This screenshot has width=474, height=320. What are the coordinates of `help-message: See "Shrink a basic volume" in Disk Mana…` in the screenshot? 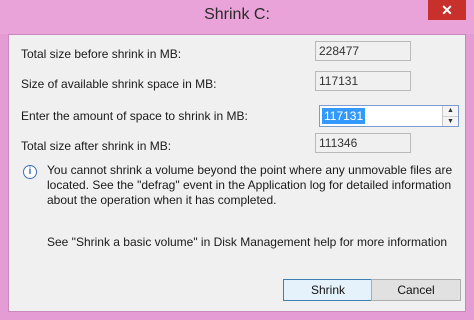 It's located at (247, 242).